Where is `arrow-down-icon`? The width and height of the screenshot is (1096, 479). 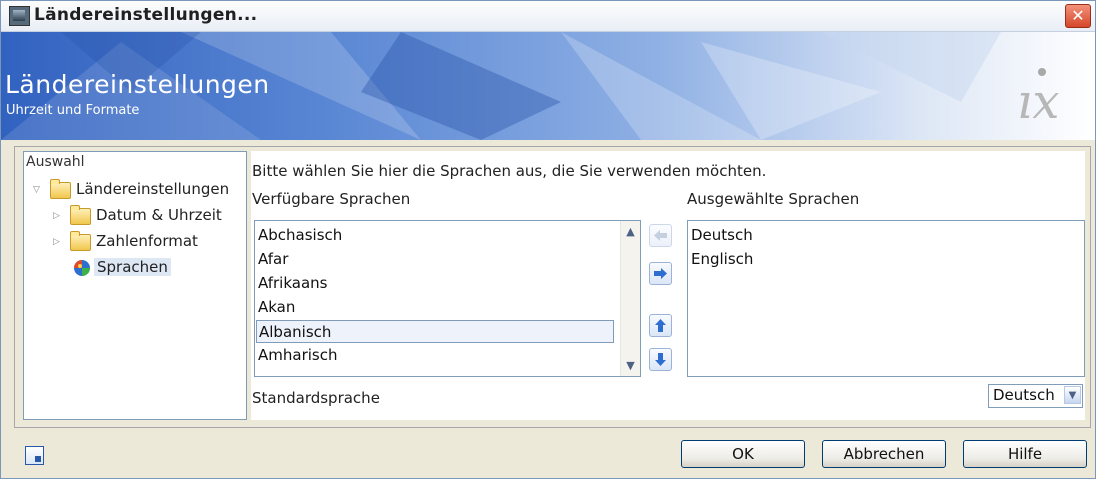 arrow-down-icon is located at coordinates (660, 359).